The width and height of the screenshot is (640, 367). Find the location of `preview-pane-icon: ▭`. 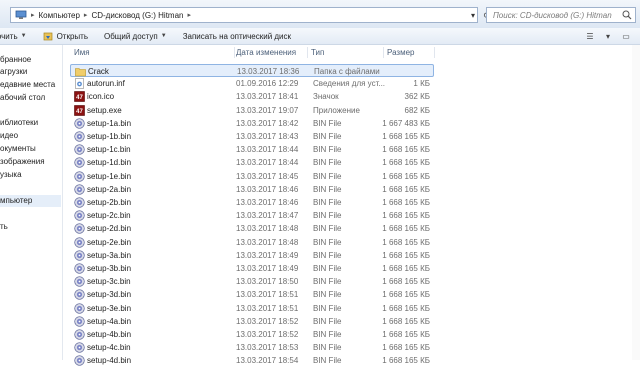

preview-pane-icon: ▭ is located at coordinates (626, 36).